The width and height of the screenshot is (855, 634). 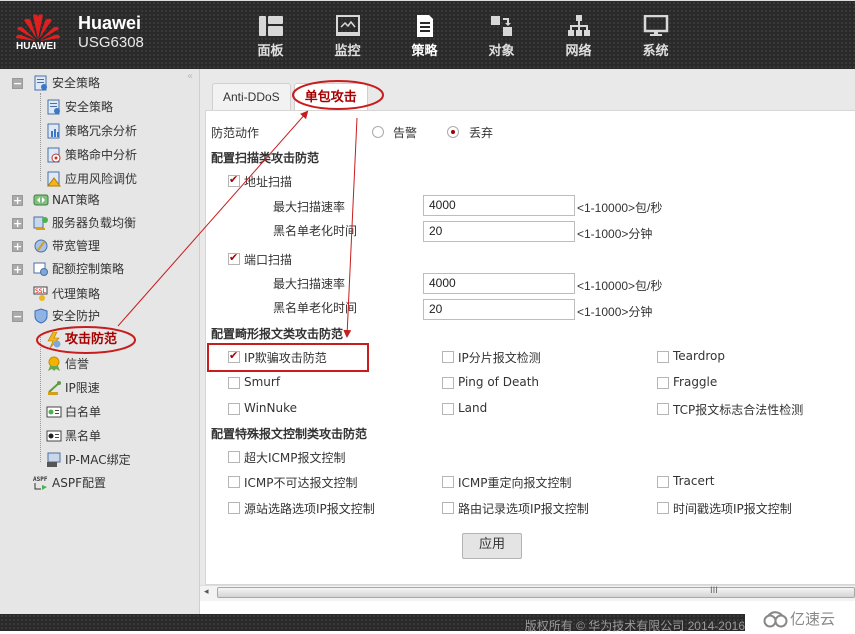 I want to click on port-aging-input: 20, so click(x=499, y=309).